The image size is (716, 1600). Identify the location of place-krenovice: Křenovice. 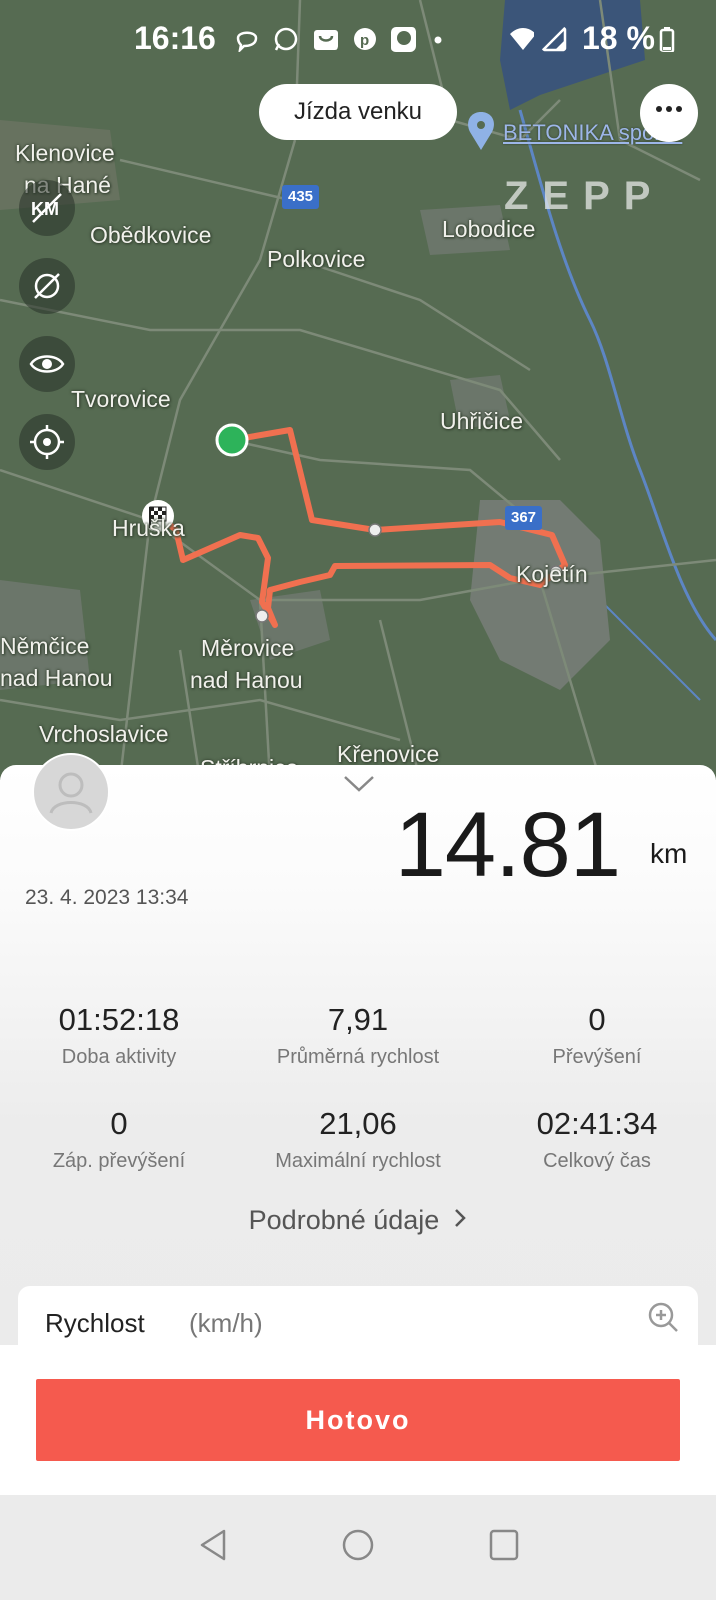
(388, 754).